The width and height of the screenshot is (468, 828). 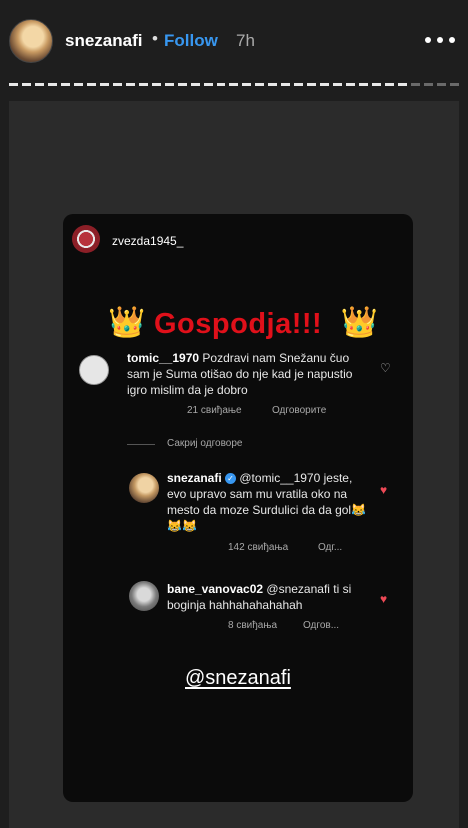 I want to click on card-account-avatar, so click(x=86, y=239).